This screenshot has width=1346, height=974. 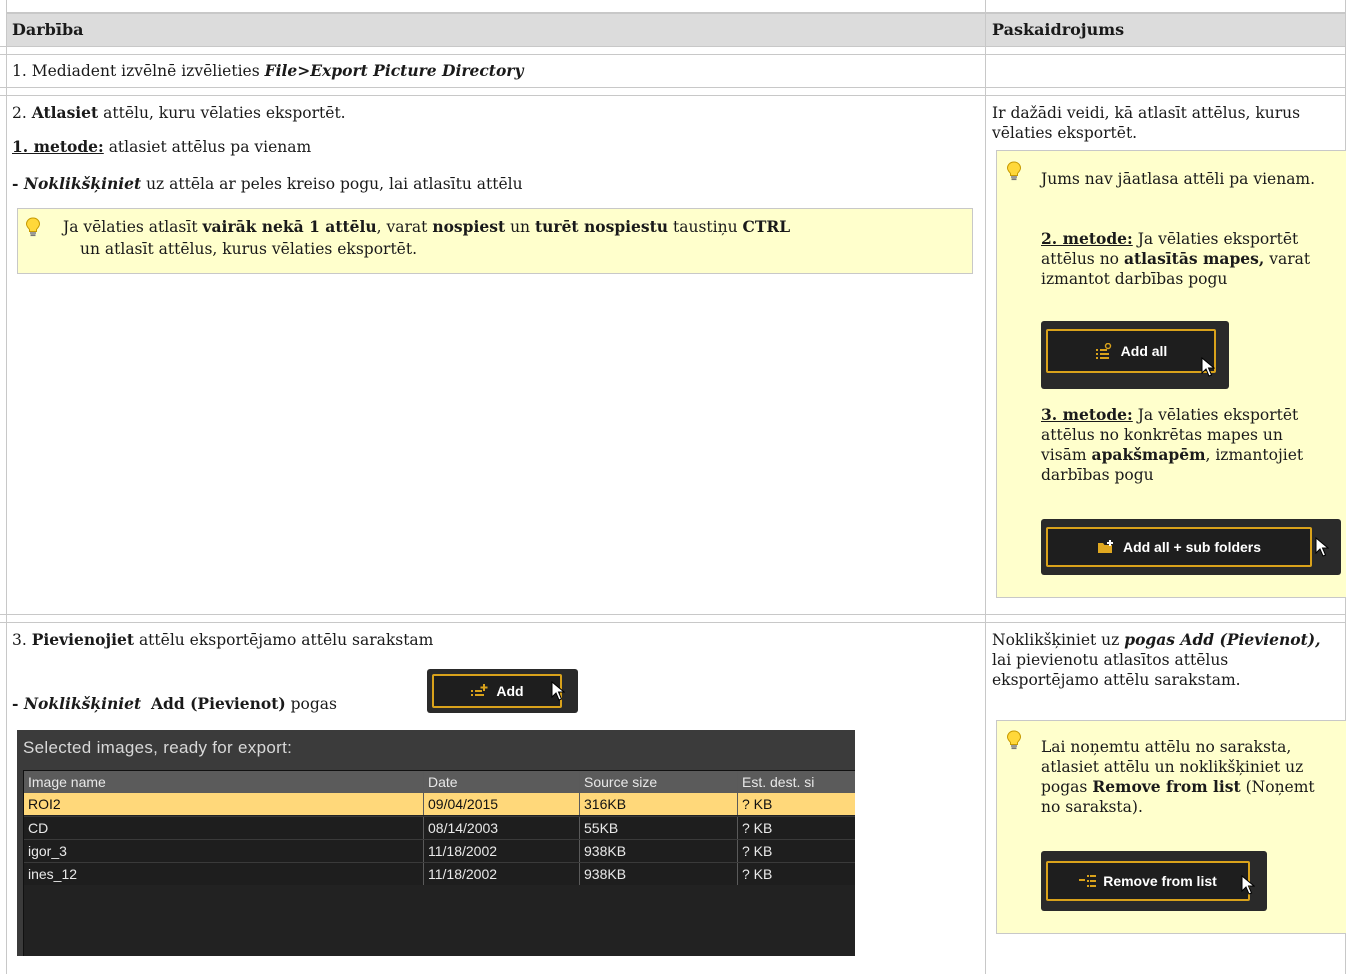 I want to click on cell-date: 09/04/2015, so click(x=502, y=804).